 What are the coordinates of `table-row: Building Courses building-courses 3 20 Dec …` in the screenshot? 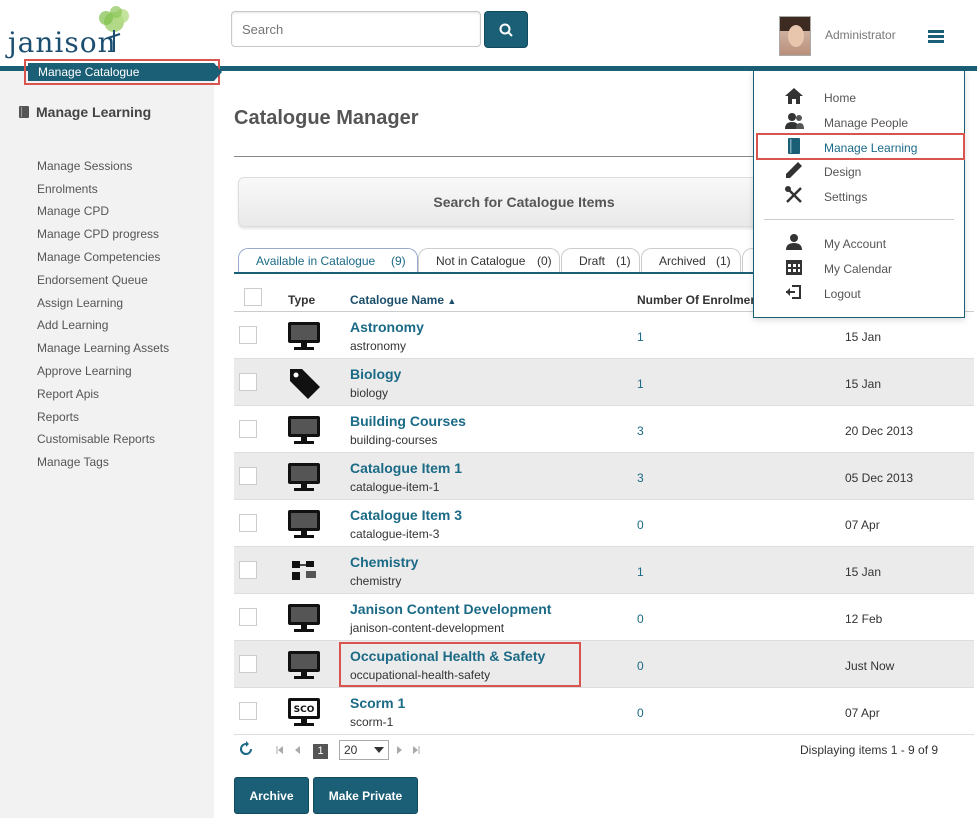 It's located at (604, 429).